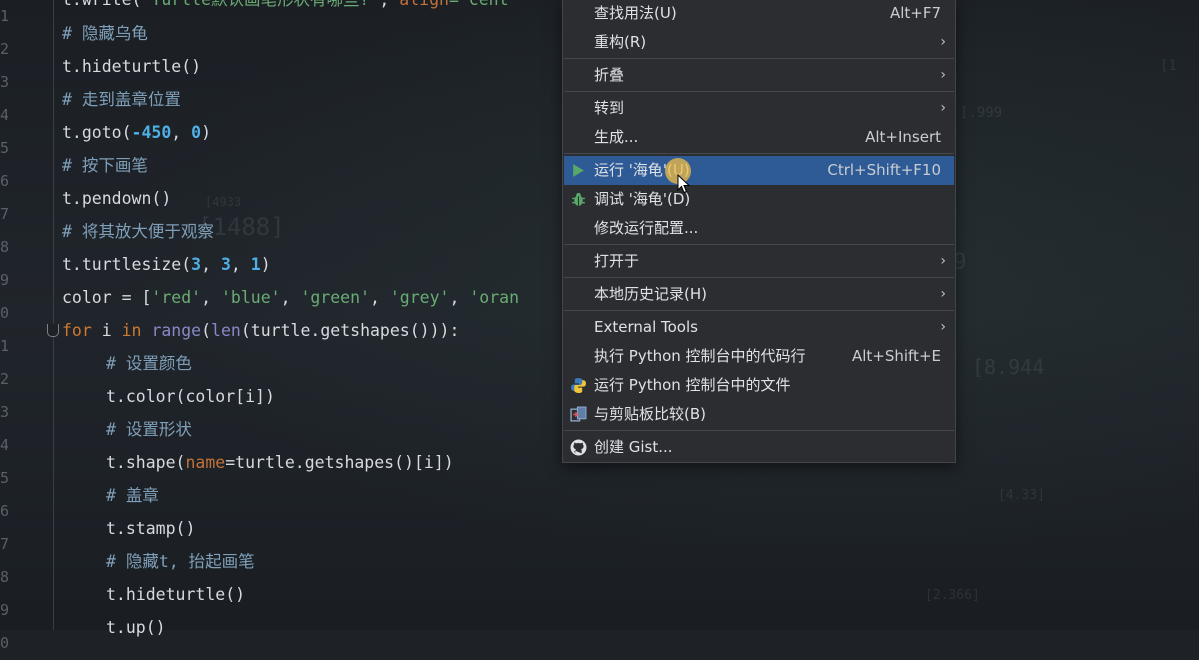  What do you see at coordinates (258, 462) in the screenshot?
I see `code-line: t.shape(name=turtle.getshapes()[i])` at bounding box center [258, 462].